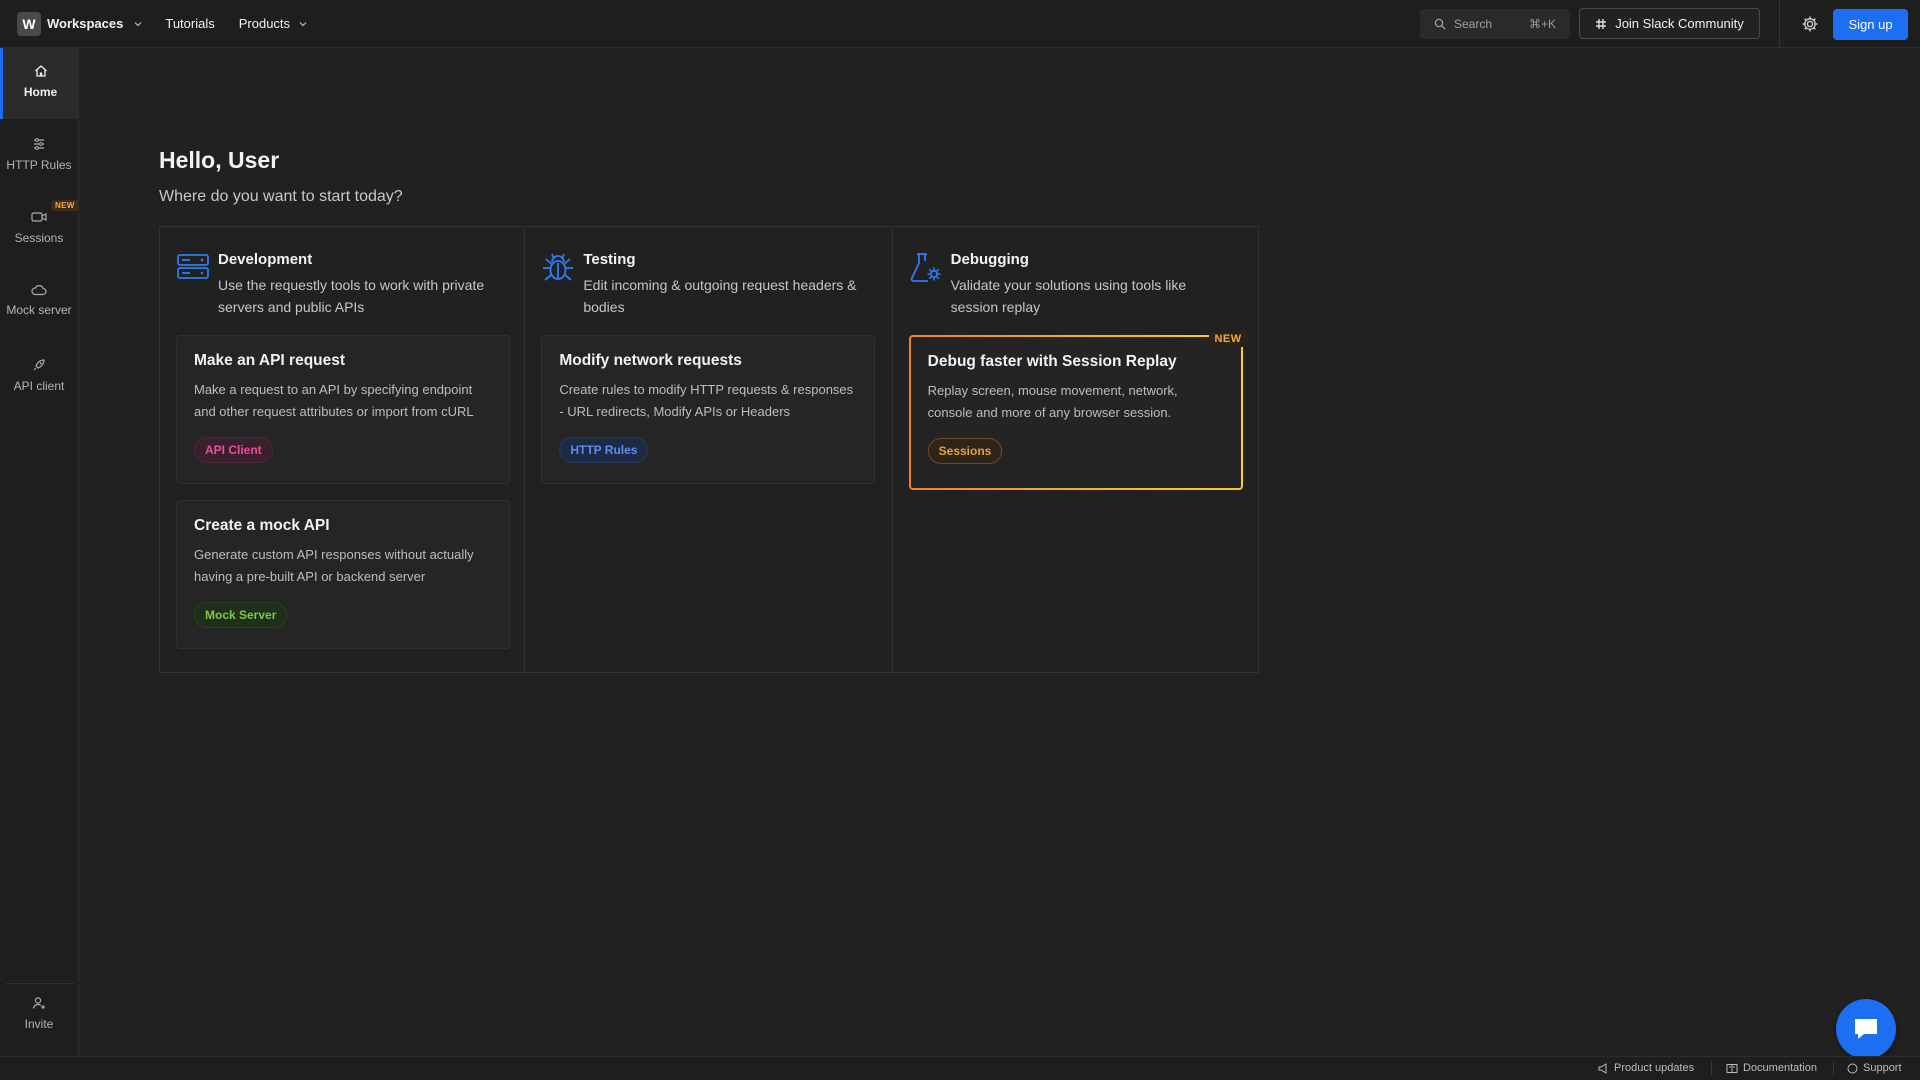 The height and width of the screenshot is (1080, 1920). I want to click on debugging-title: Debugging, so click(989, 259).